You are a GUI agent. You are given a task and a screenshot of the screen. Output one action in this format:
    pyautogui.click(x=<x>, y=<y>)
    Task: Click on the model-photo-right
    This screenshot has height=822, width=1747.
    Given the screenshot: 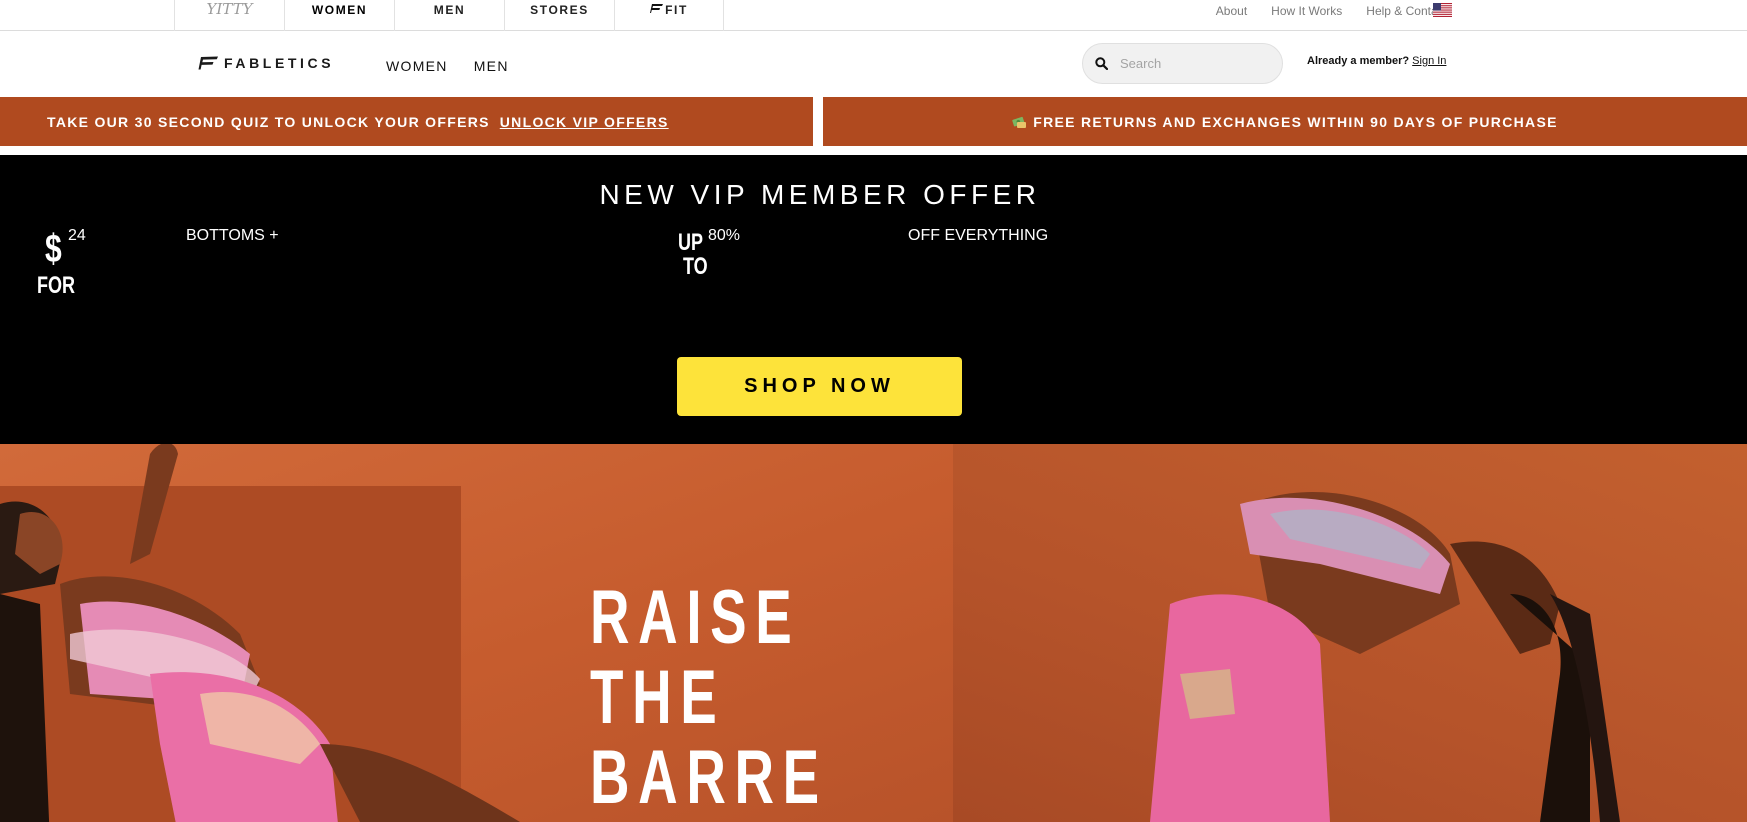 What is the action you would take?
    pyautogui.click(x=1385, y=657)
    